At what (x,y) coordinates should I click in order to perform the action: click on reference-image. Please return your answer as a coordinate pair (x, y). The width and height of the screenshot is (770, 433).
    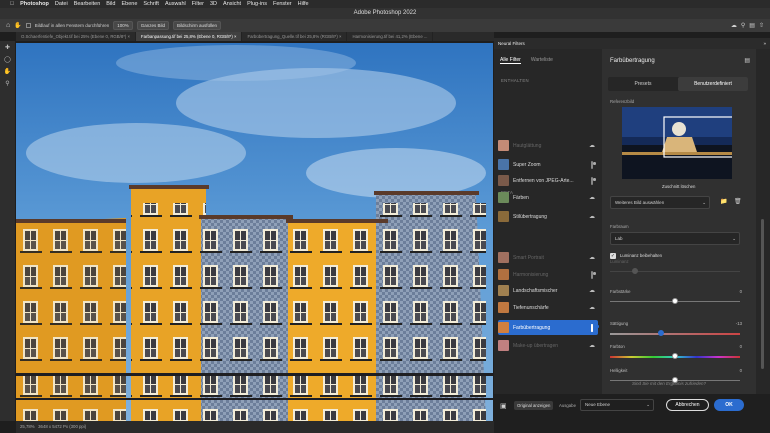
    Looking at the image, I should click on (677, 143).